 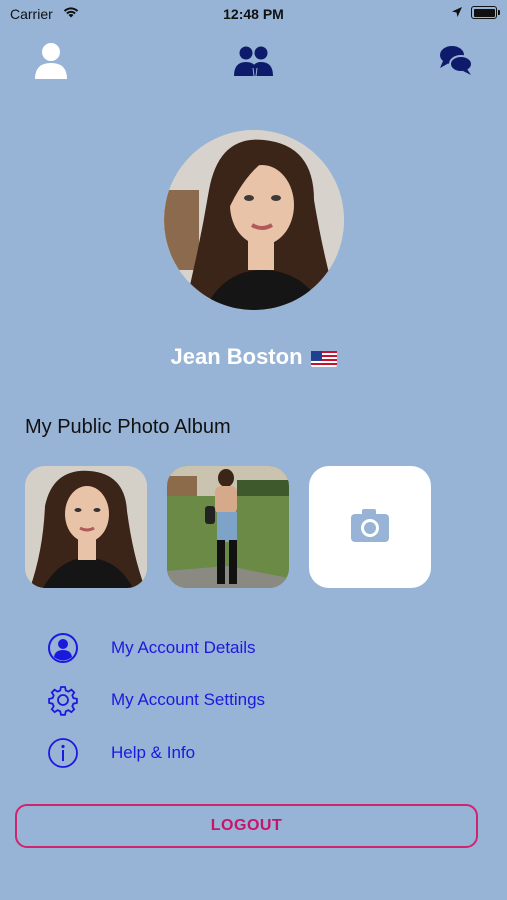 I want to click on profile-name: Jean Boston, so click(x=253, y=357).